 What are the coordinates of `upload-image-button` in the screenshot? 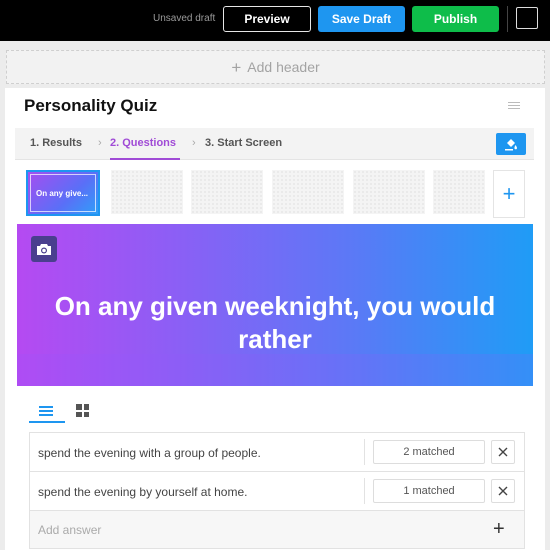 It's located at (44, 249).